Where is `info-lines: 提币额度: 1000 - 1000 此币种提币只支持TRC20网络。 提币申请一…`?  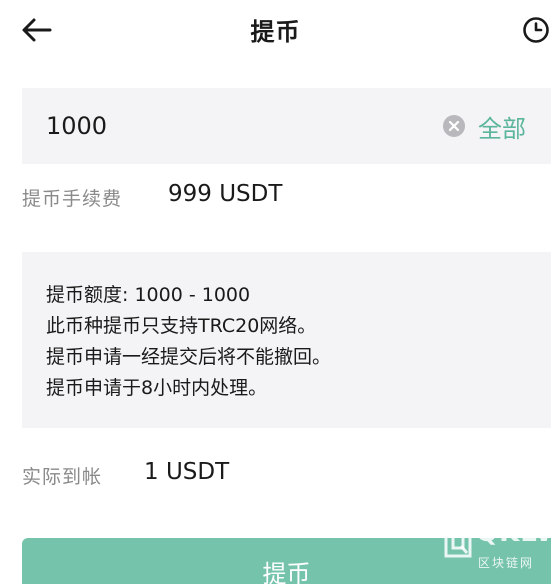 info-lines: 提币额度: 1000 - 1000 此币种提币只支持TRC20网络。 提币申请一… is located at coordinates (188, 342).